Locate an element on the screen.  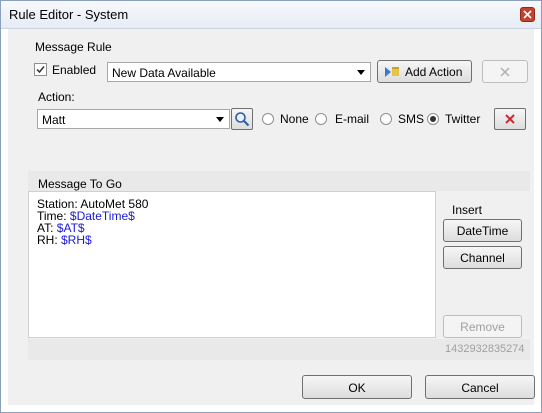
insert-datetime-button: DateTime is located at coordinates (482, 230).